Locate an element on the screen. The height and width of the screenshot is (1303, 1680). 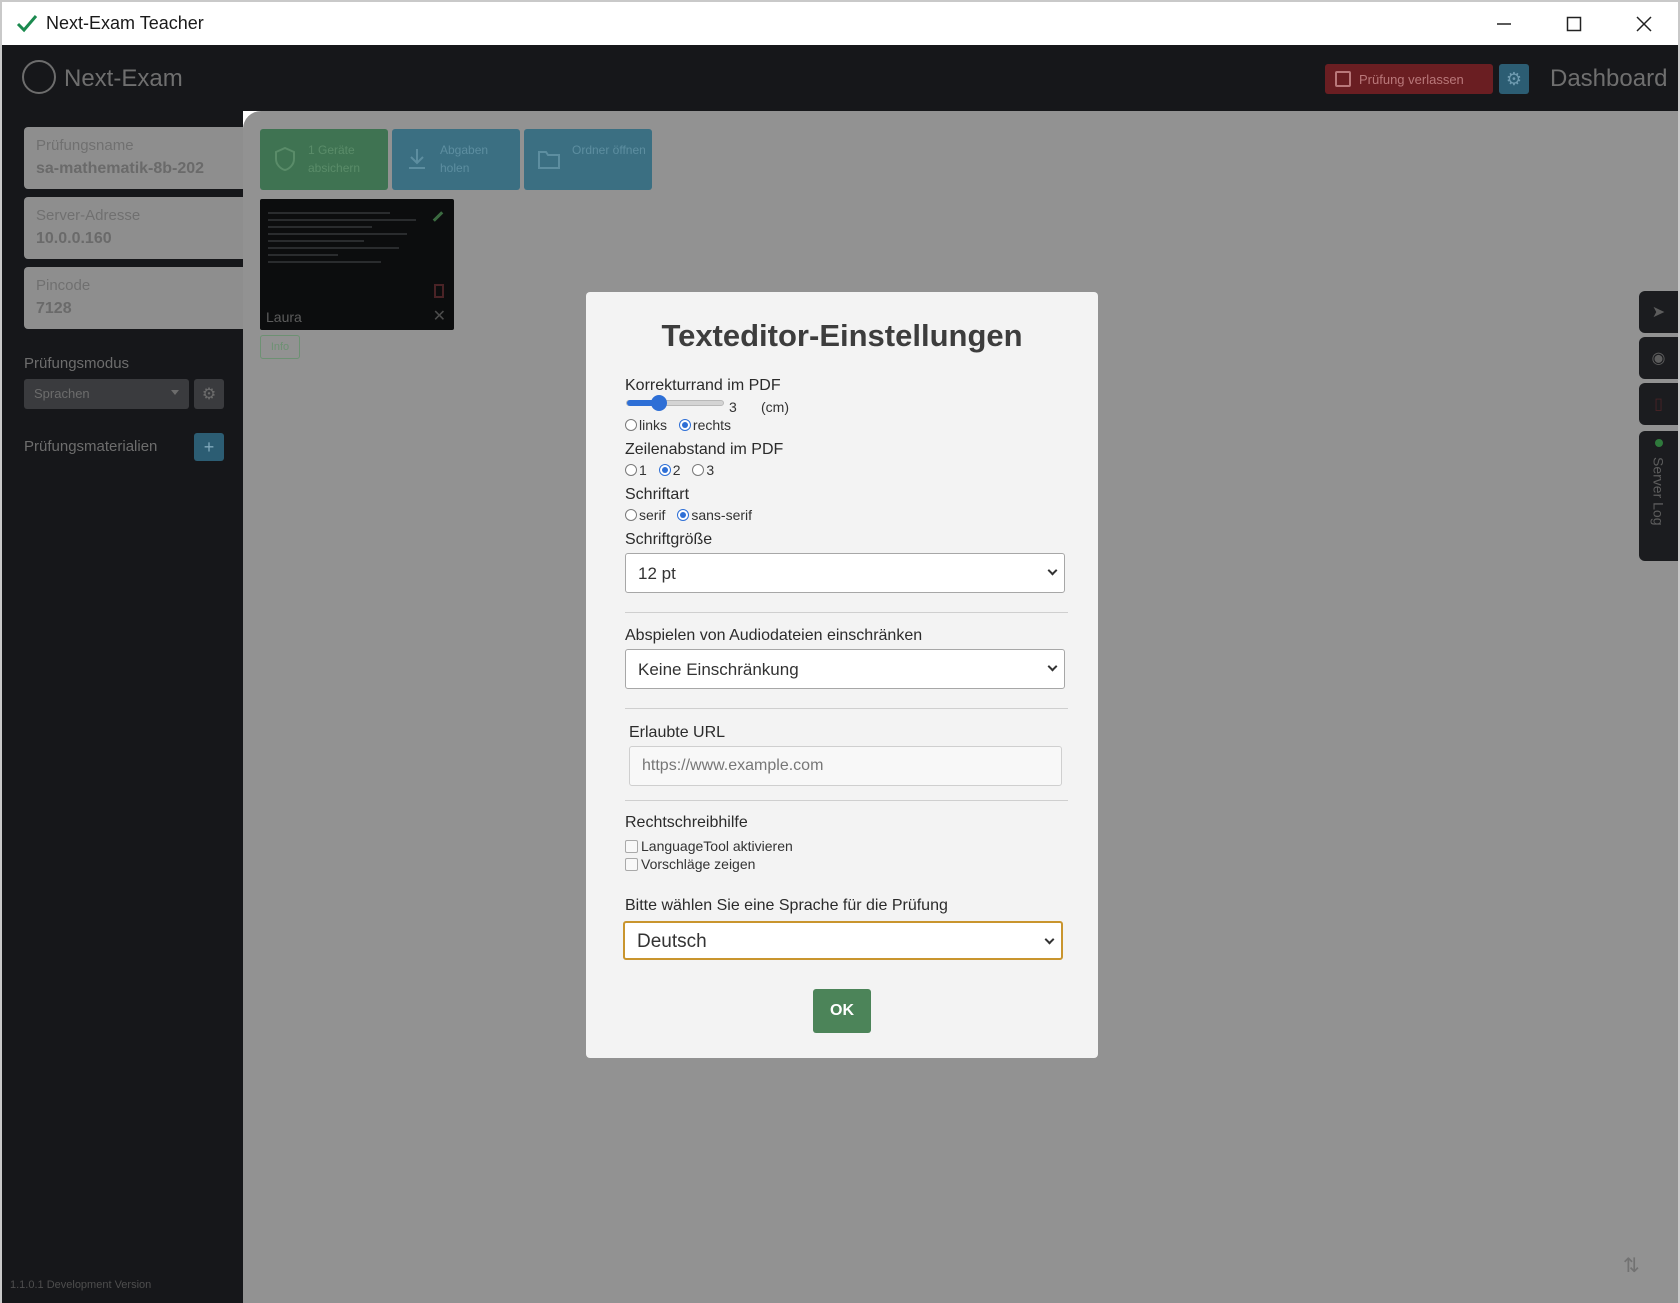
exam-mode-settings-button: ⚙ is located at coordinates (209, 394).